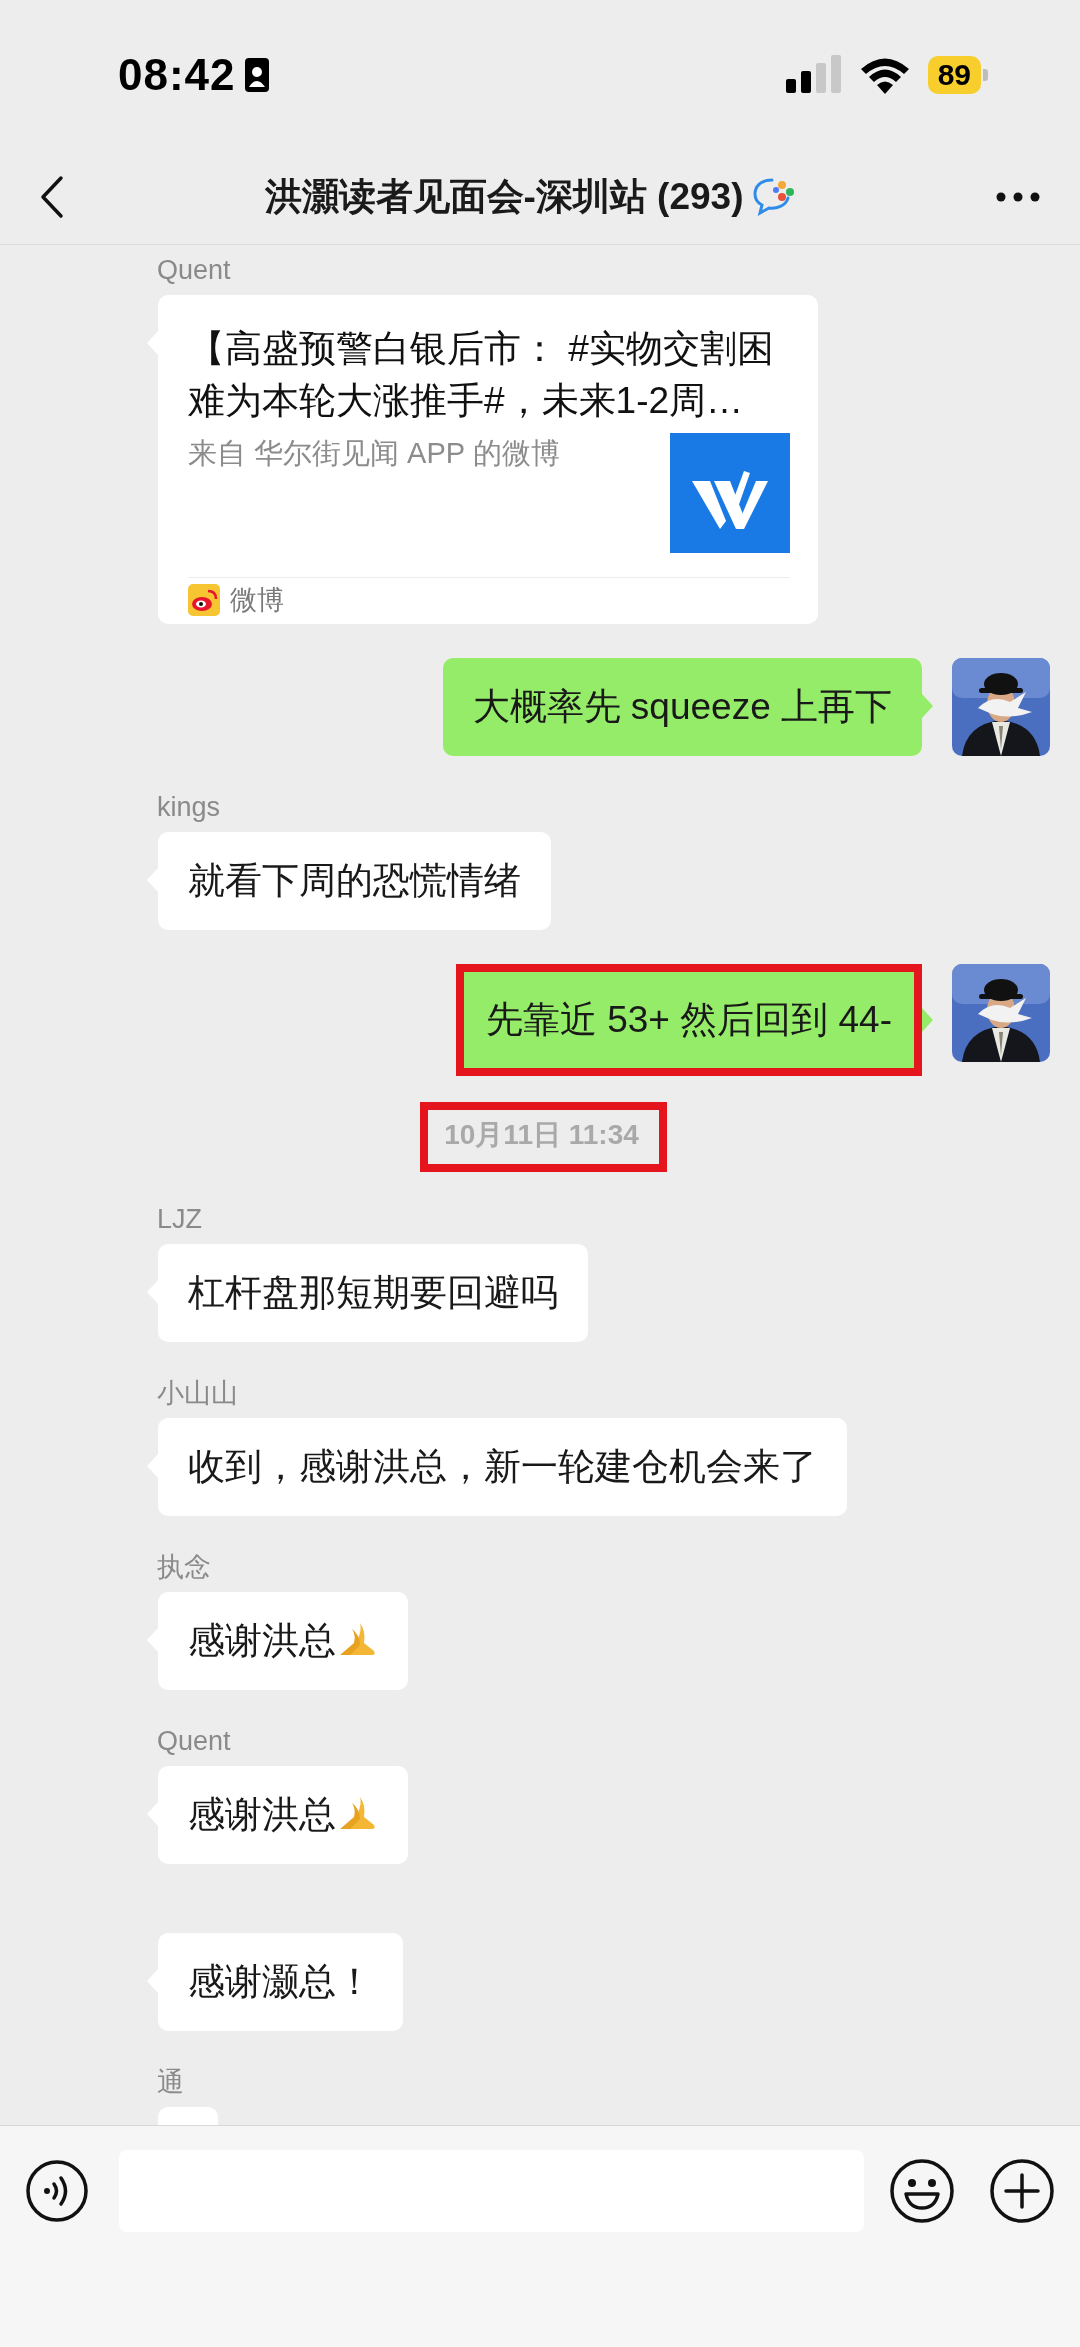 Image resolution: width=1080 pixels, height=2347 pixels. I want to click on more-button, so click(1018, 197).